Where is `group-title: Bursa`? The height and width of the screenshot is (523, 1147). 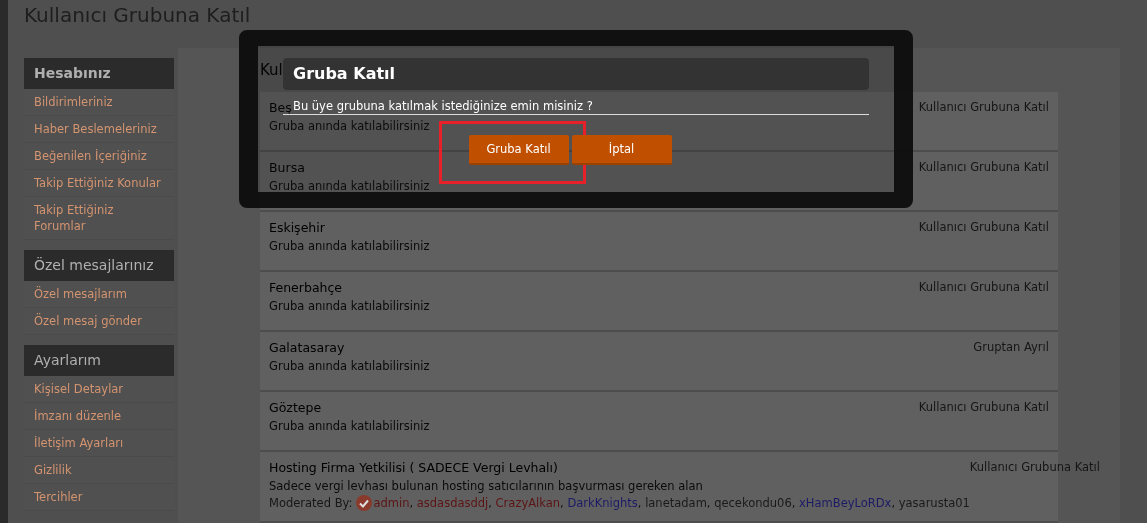 group-title: Bursa is located at coordinates (287, 167).